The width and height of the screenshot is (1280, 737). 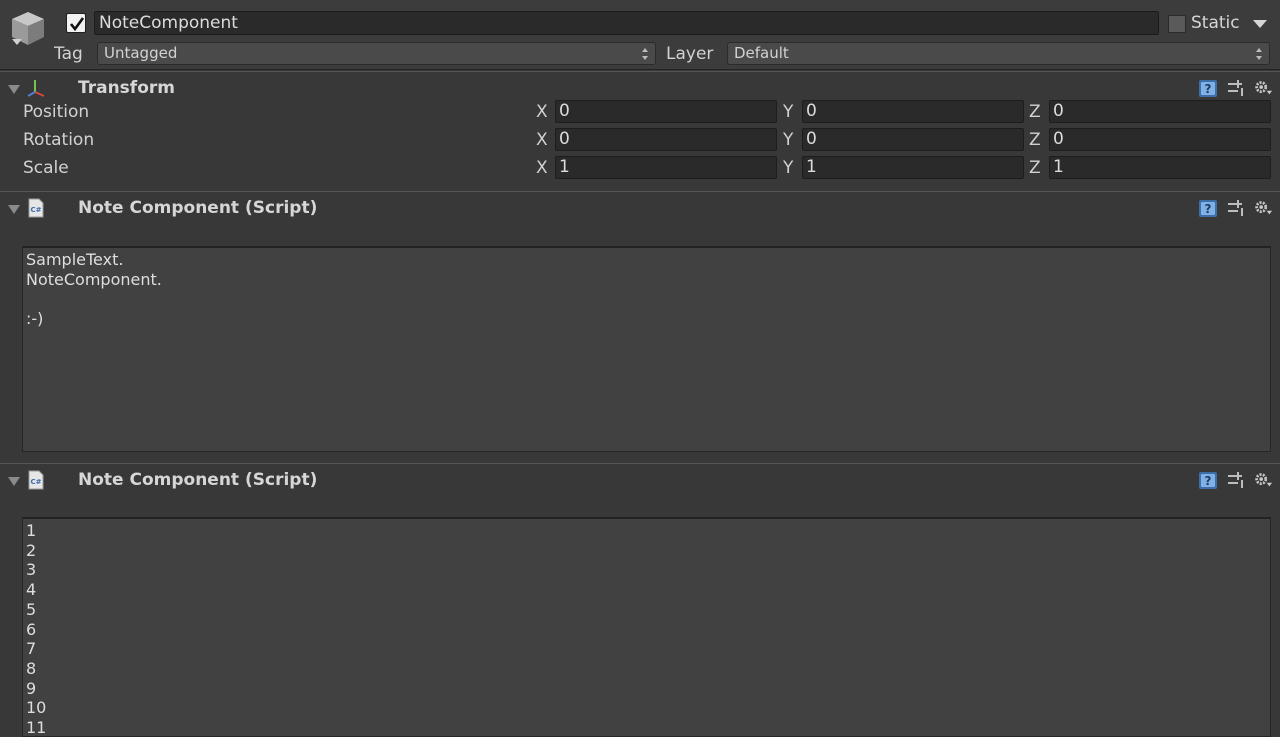 I want to click on position-y-field: 0, so click(x=913, y=111).